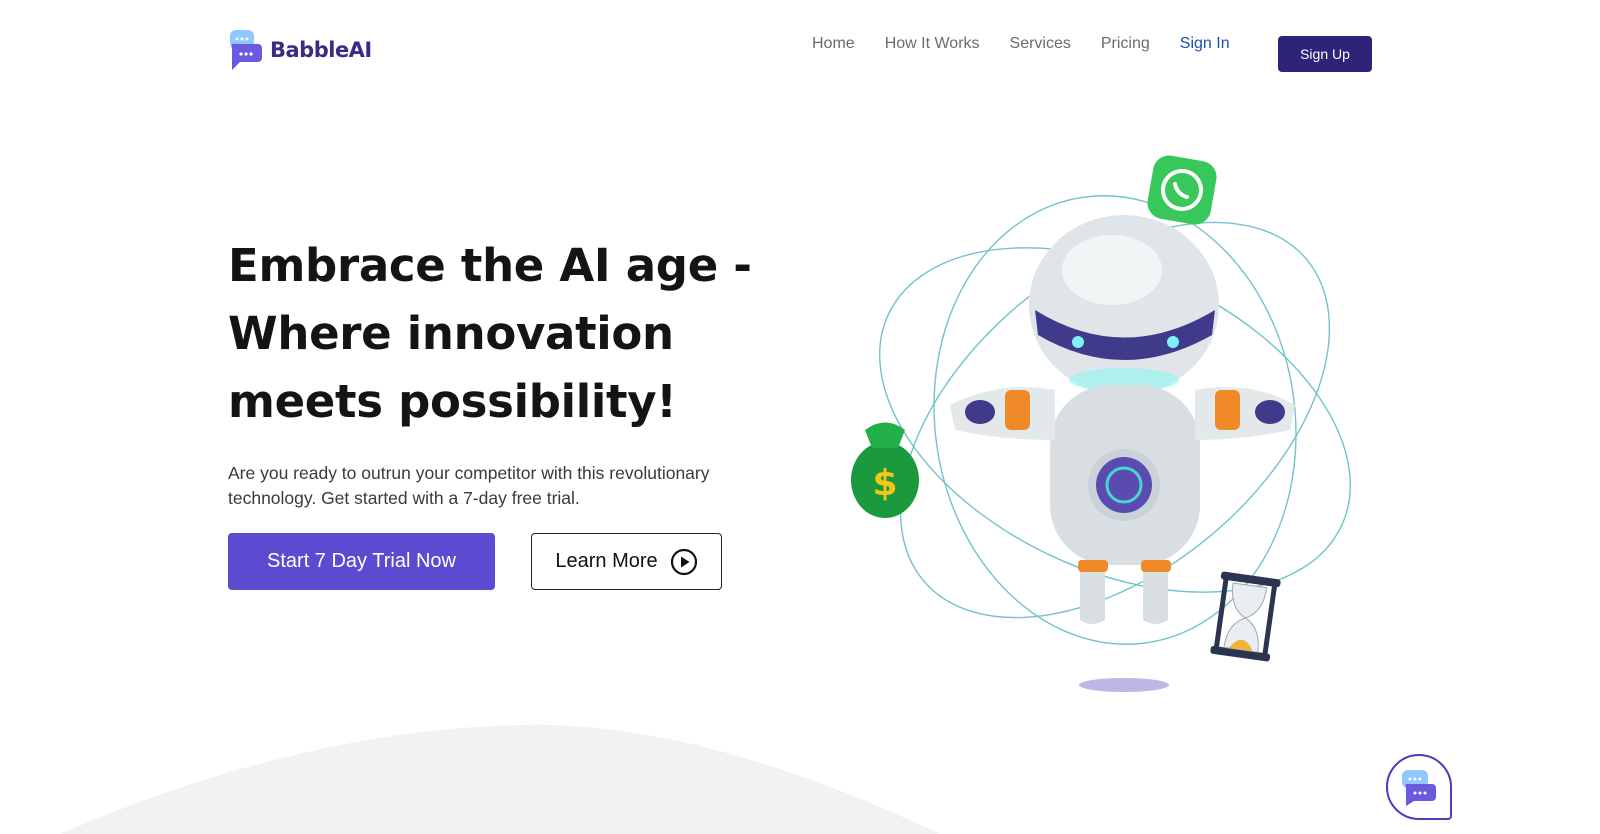 This screenshot has width=1600, height=834. I want to click on nav-services: Services, so click(1040, 44).